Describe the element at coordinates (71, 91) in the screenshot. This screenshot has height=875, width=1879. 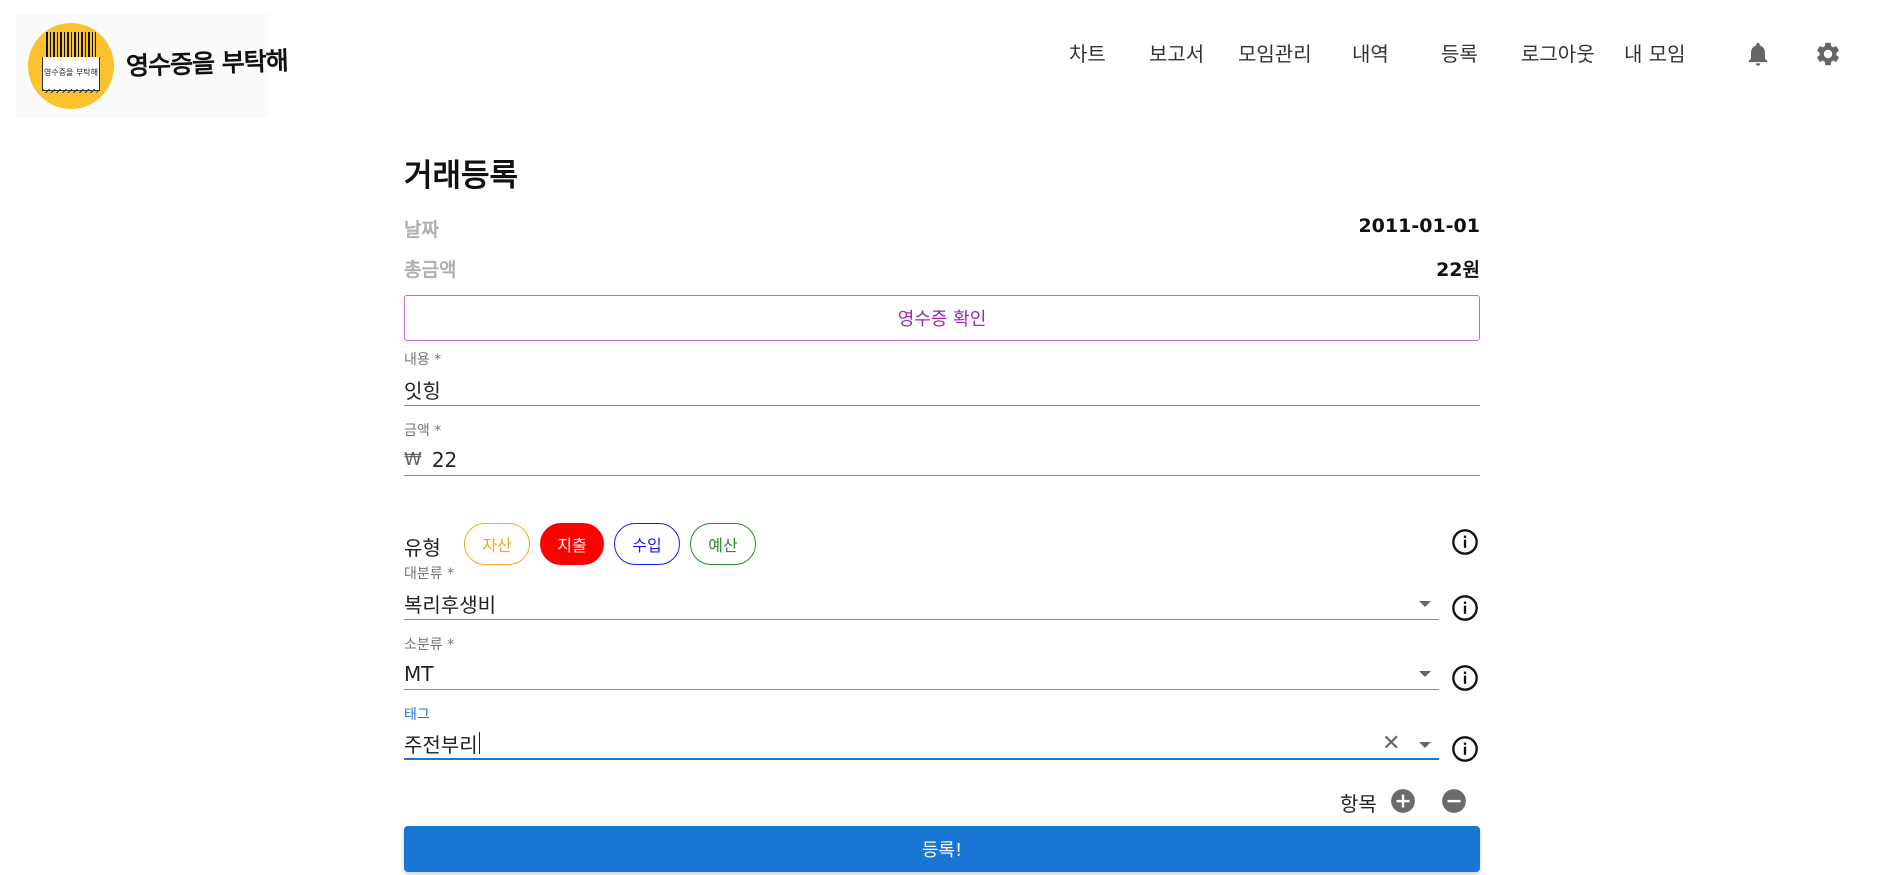
I see `receipt-zigzag` at that location.